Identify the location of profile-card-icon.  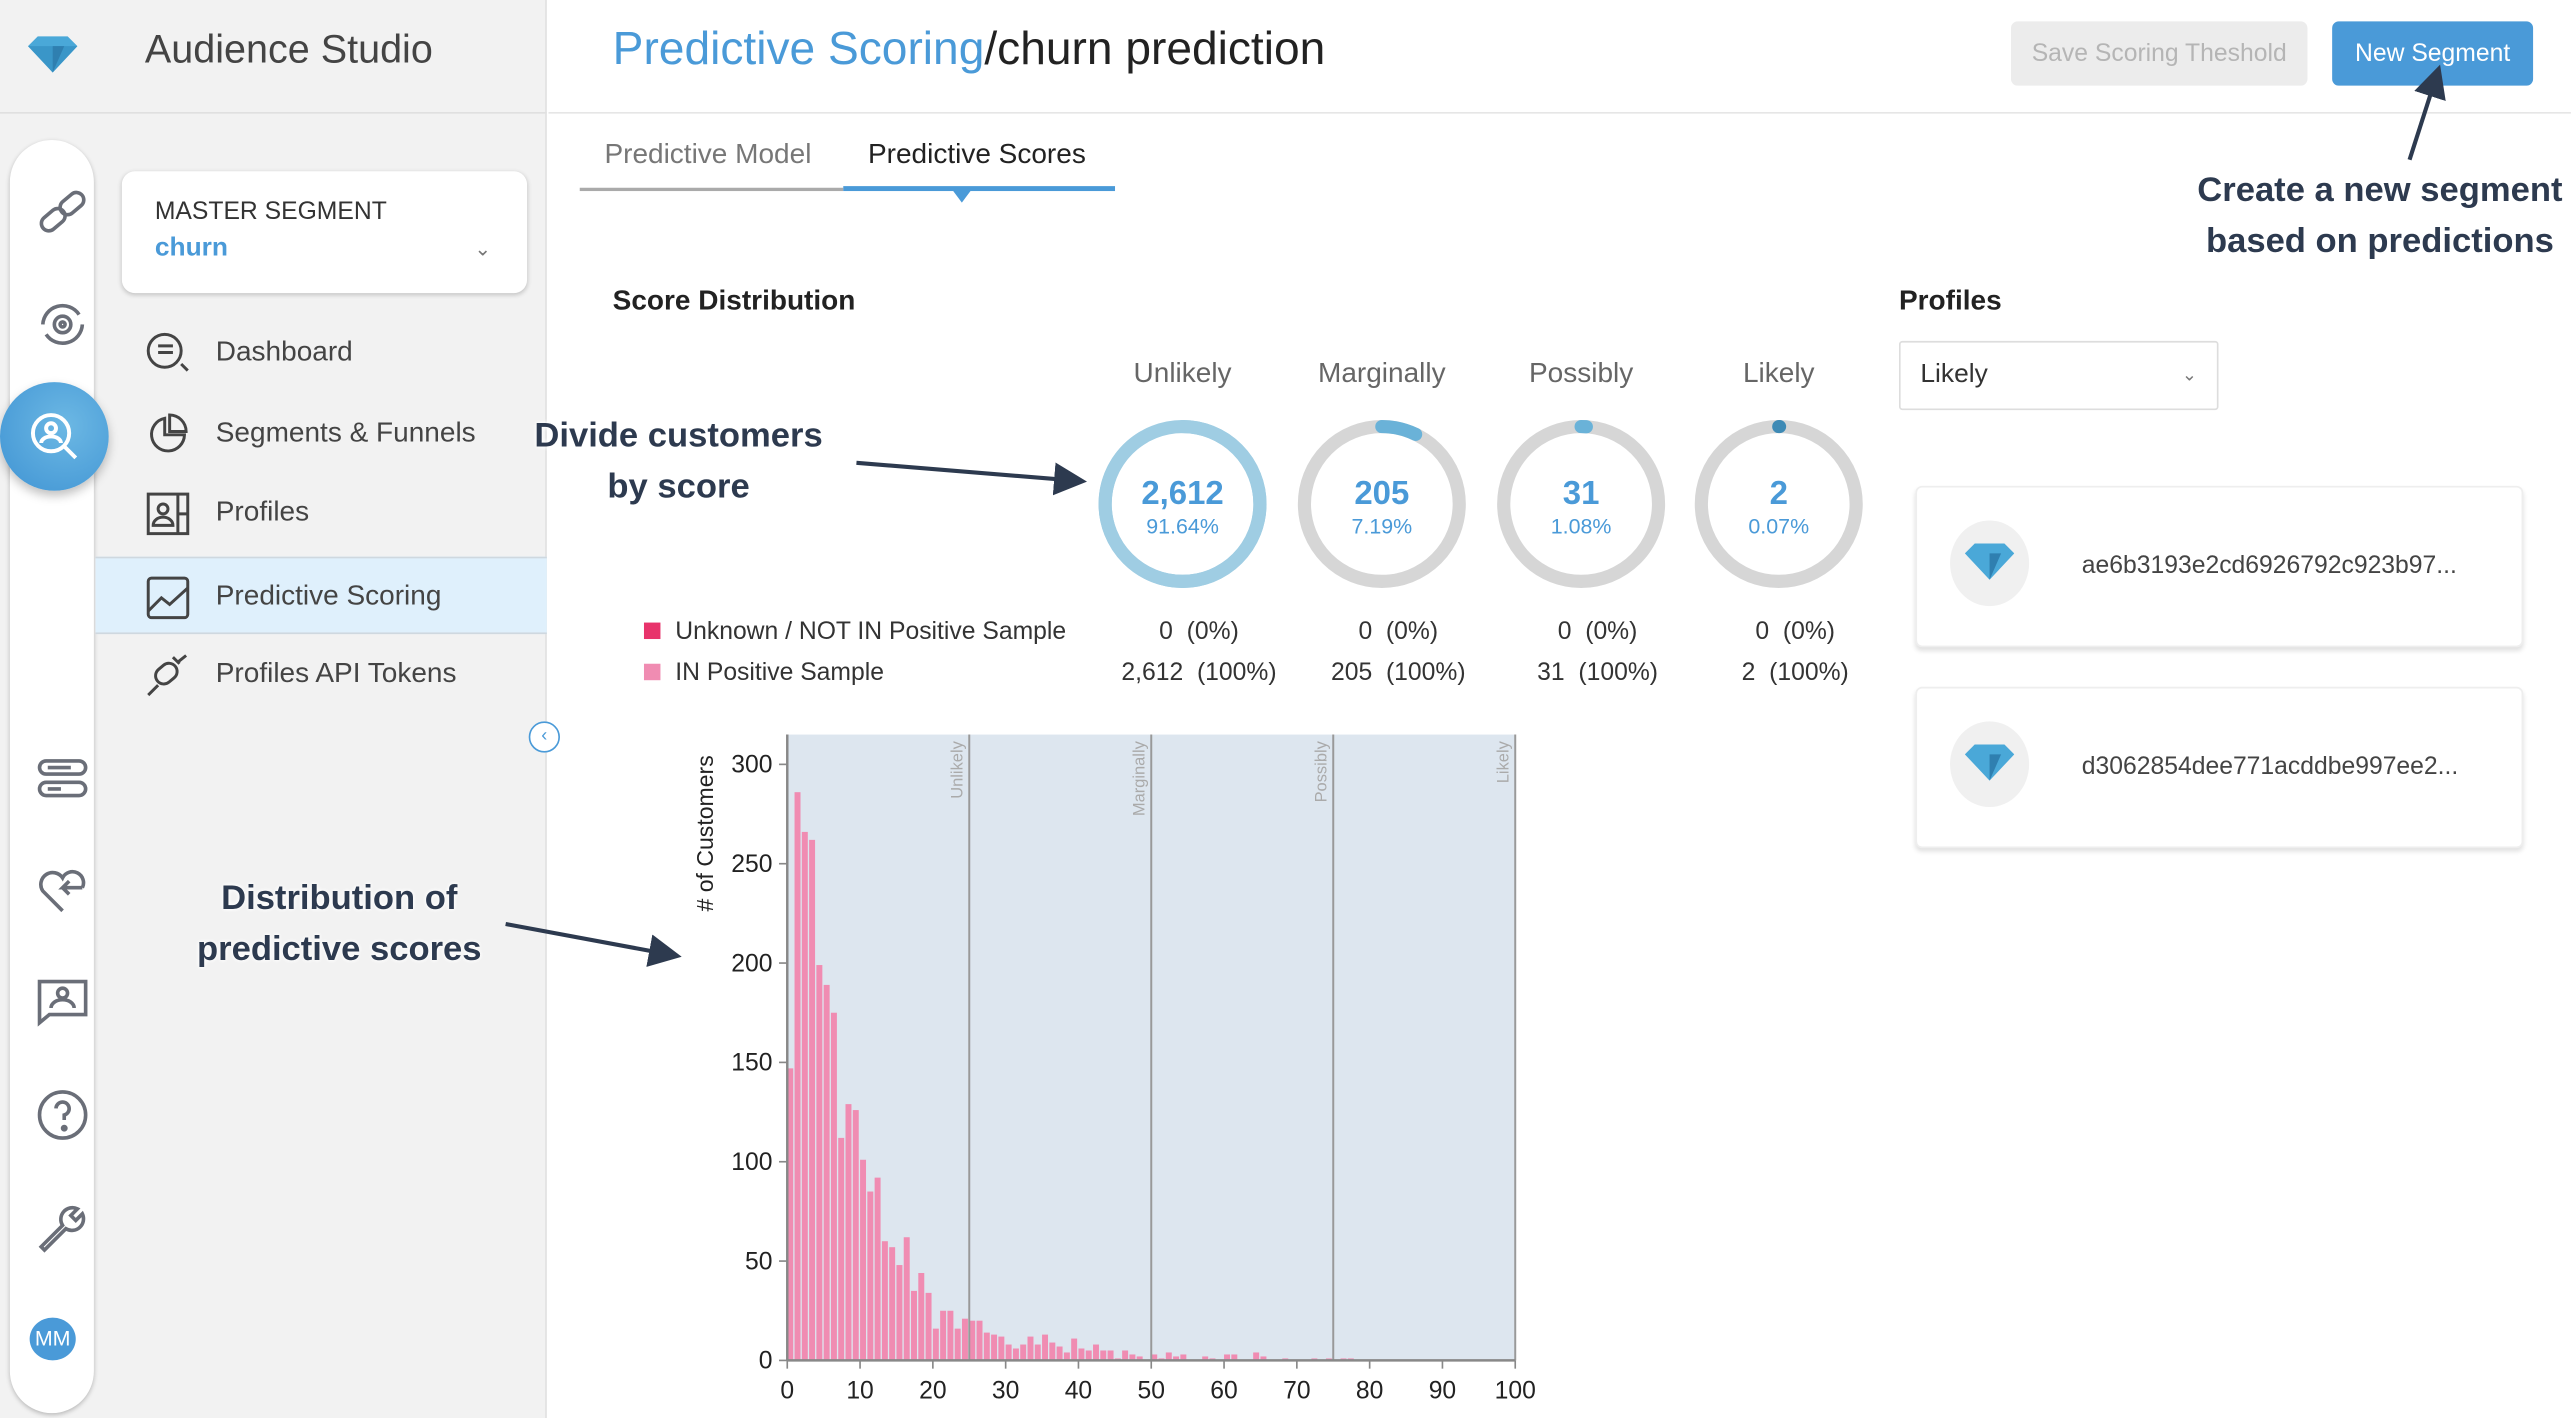
(168, 514).